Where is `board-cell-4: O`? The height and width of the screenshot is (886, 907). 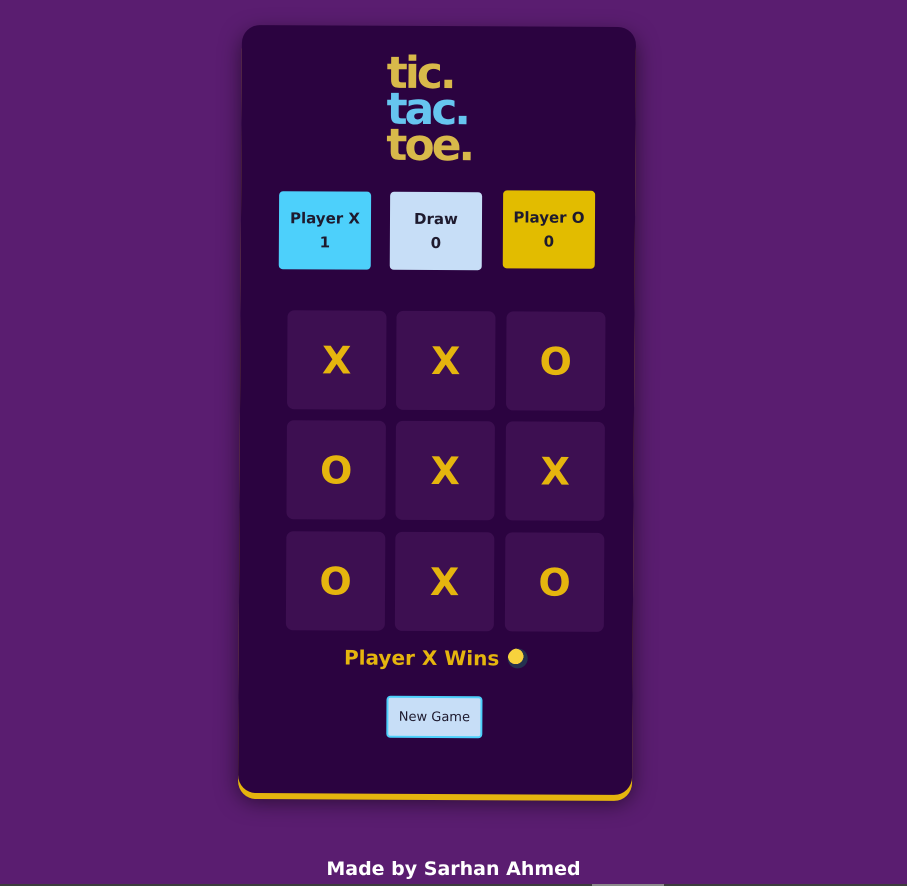 board-cell-4: O is located at coordinates (336, 470).